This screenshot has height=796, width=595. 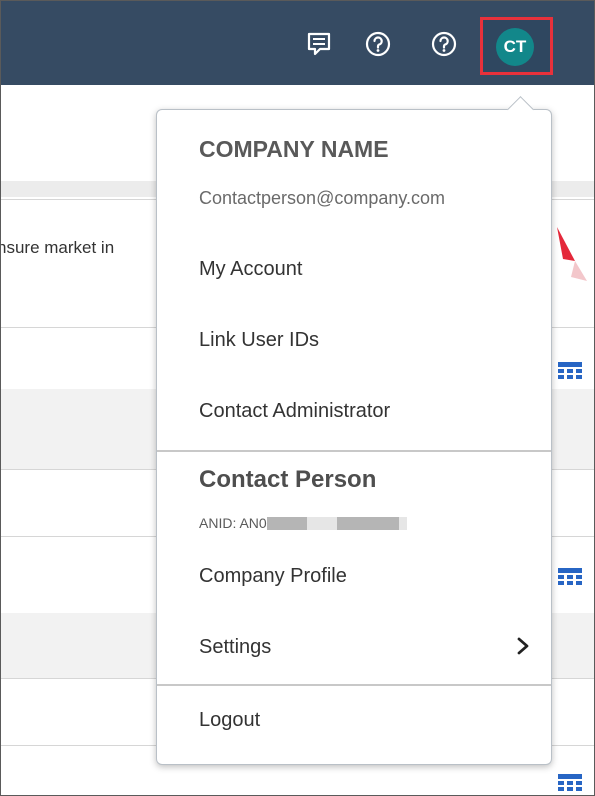 I want to click on settings-link: Settings, so click(x=235, y=647).